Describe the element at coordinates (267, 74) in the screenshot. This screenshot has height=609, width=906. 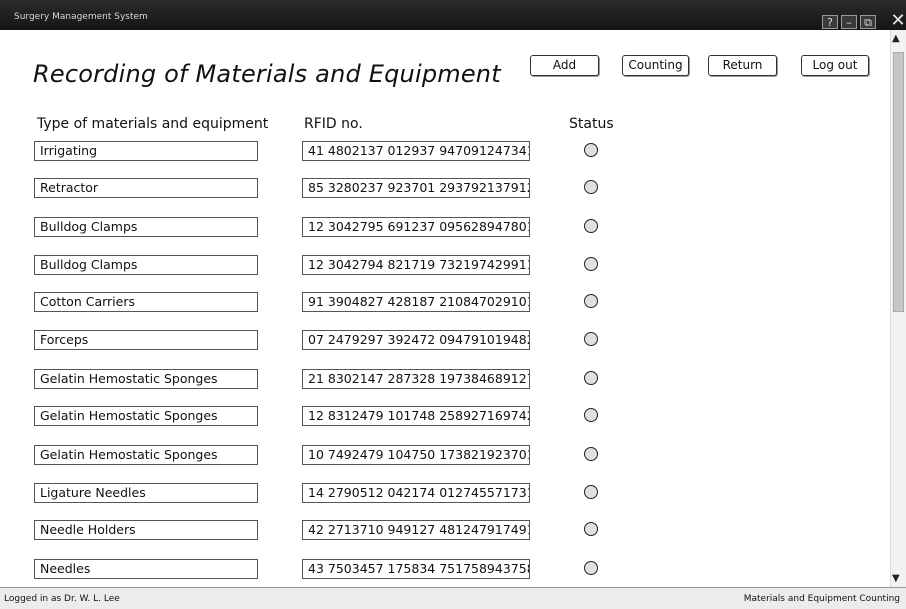
I see `page-title: Recording of Materials and Equipment` at that location.